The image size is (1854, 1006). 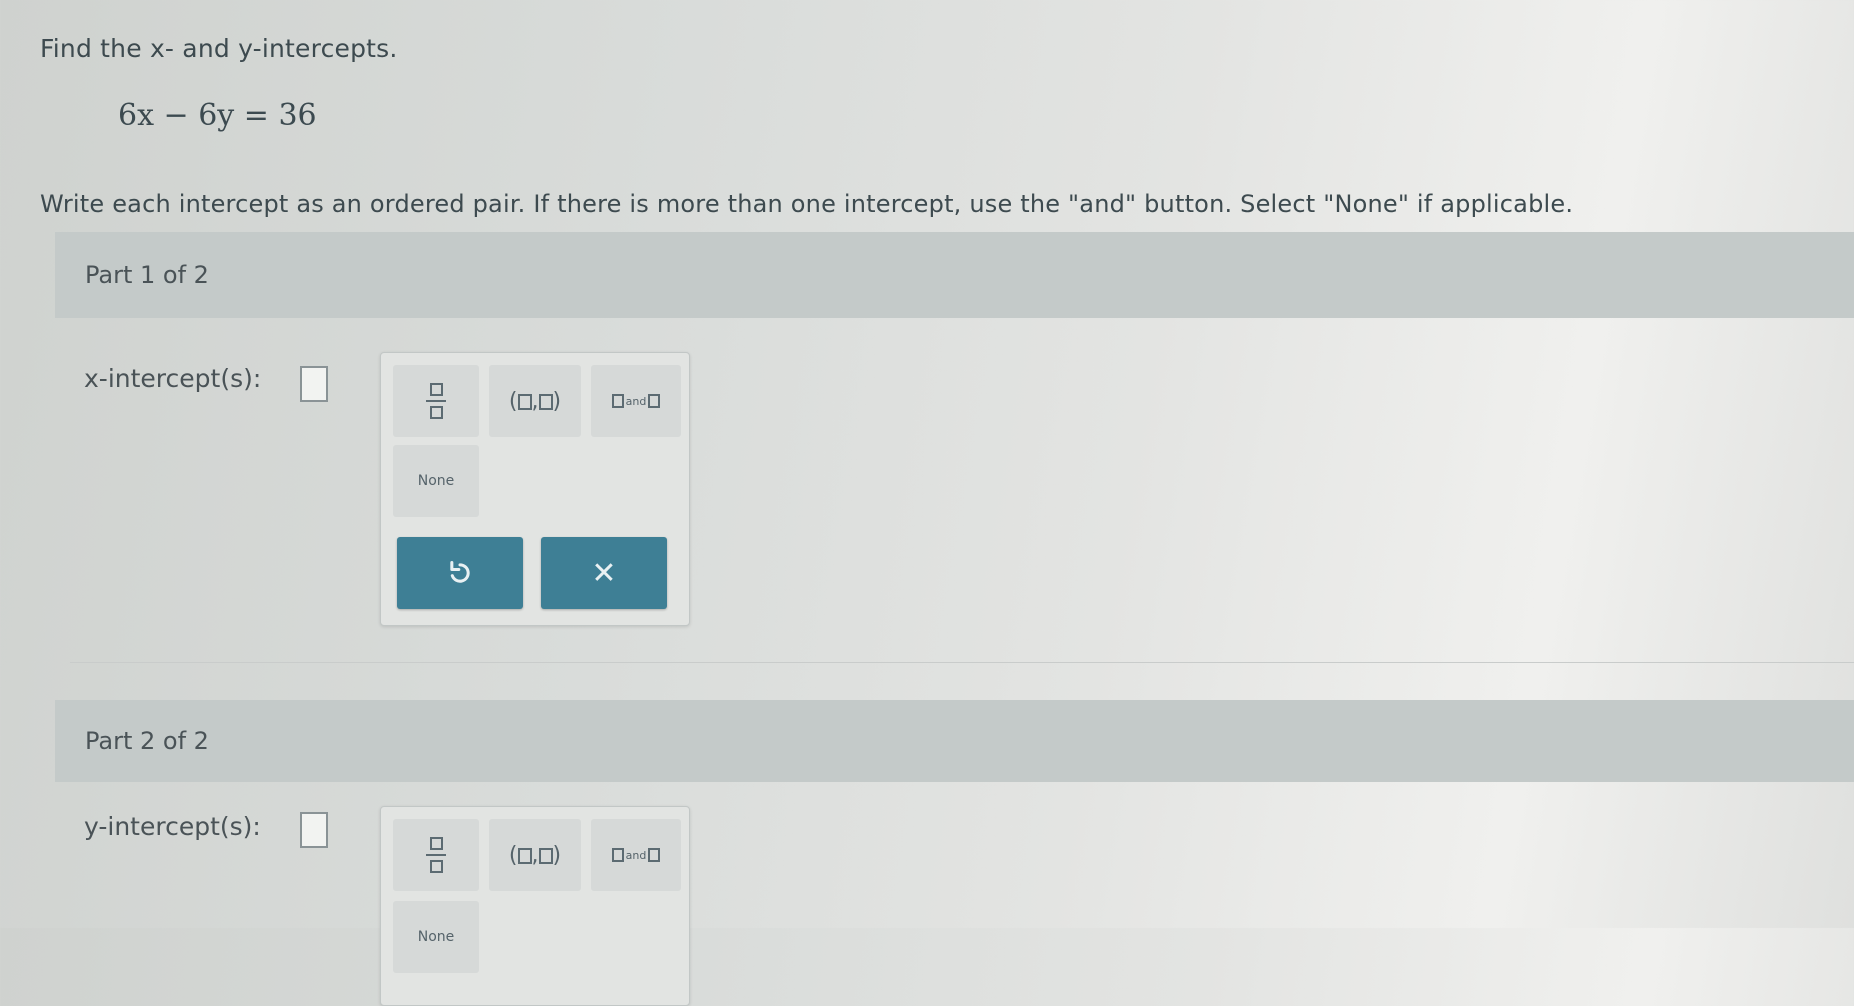 What do you see at coordinates (217, 115) in the screenshot?
I see `equation: 6x − 6y = 36` at bounding box center [217, 115].